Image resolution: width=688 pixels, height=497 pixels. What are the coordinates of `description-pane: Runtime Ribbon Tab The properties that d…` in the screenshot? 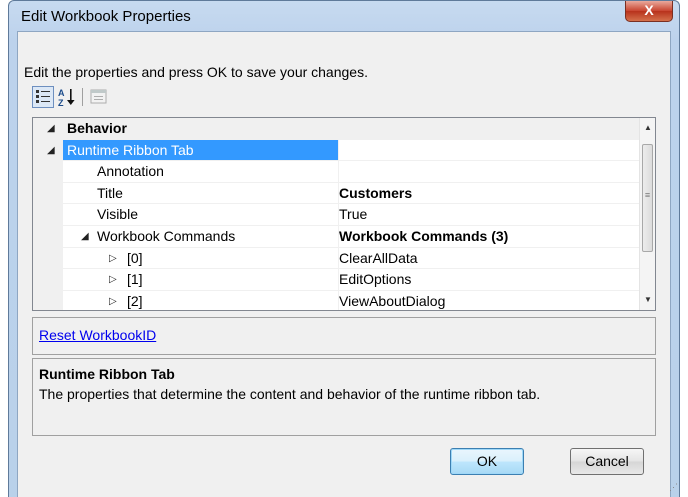 It's located at (344, 397).